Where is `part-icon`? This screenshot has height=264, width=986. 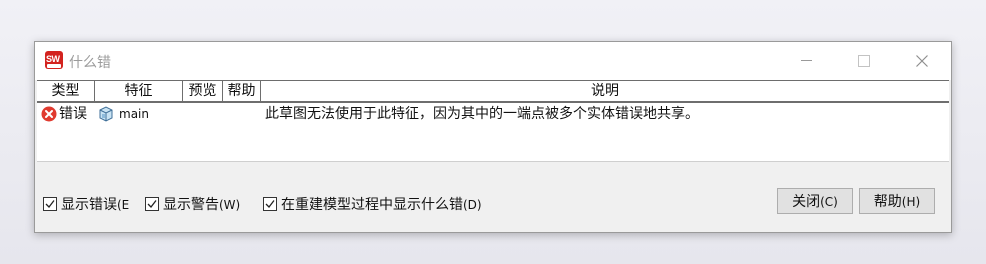 part-icon is located at coordinates (106, 114).